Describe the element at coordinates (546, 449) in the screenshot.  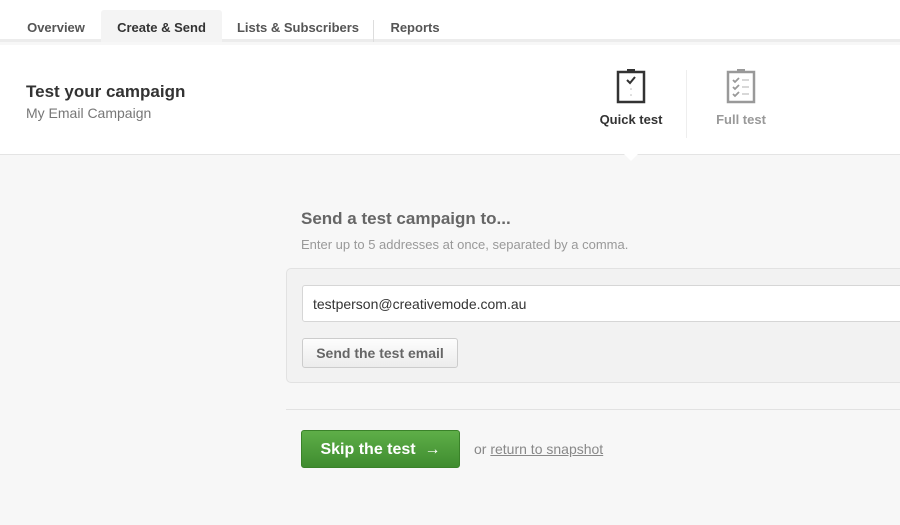
I see `return-to-snapshot-link: return to snapshot` at that location.